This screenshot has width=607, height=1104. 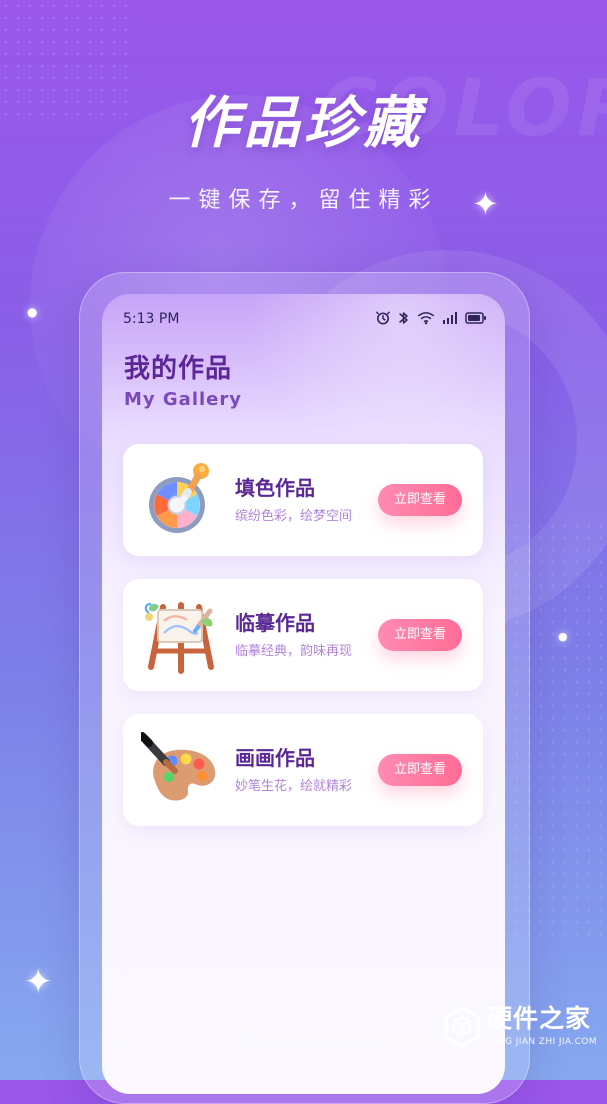 What do you see at coordinates (275, 488) in the screenshot?
I see `gallery-card-title: 填色作品` at bounding box center [275, 488].